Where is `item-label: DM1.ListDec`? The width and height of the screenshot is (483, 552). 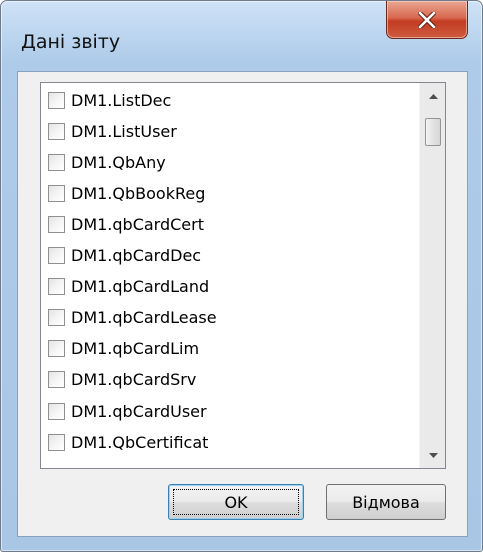
item-label: DM1.ListDec is located at coordinates (121, 100).